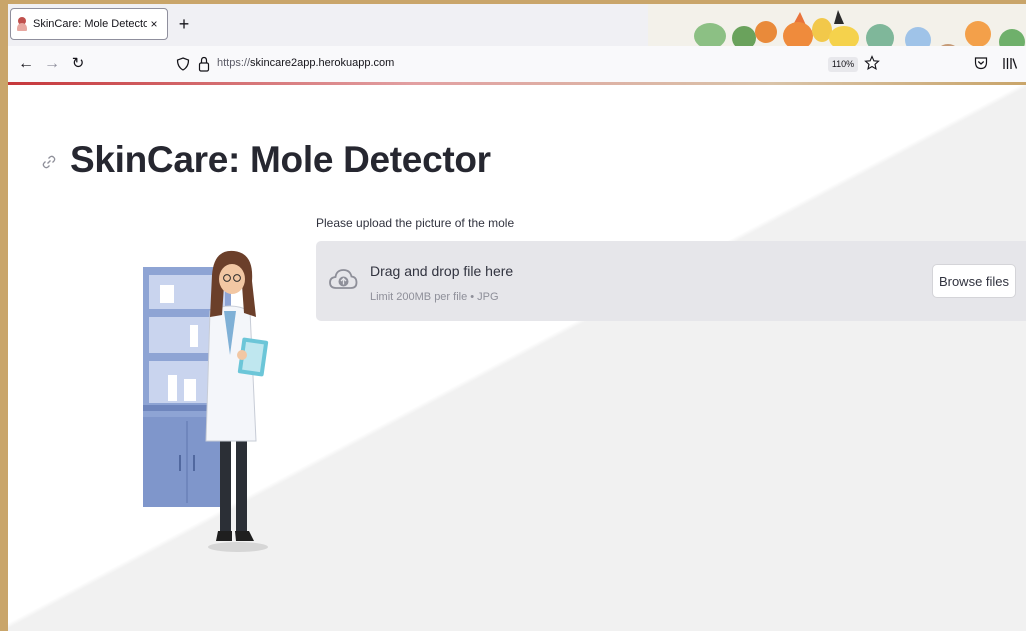 The image size is (1026, 631). I want to click on tab-skincare: SkinCare: Mole Detector App ×, so click(89, 24).